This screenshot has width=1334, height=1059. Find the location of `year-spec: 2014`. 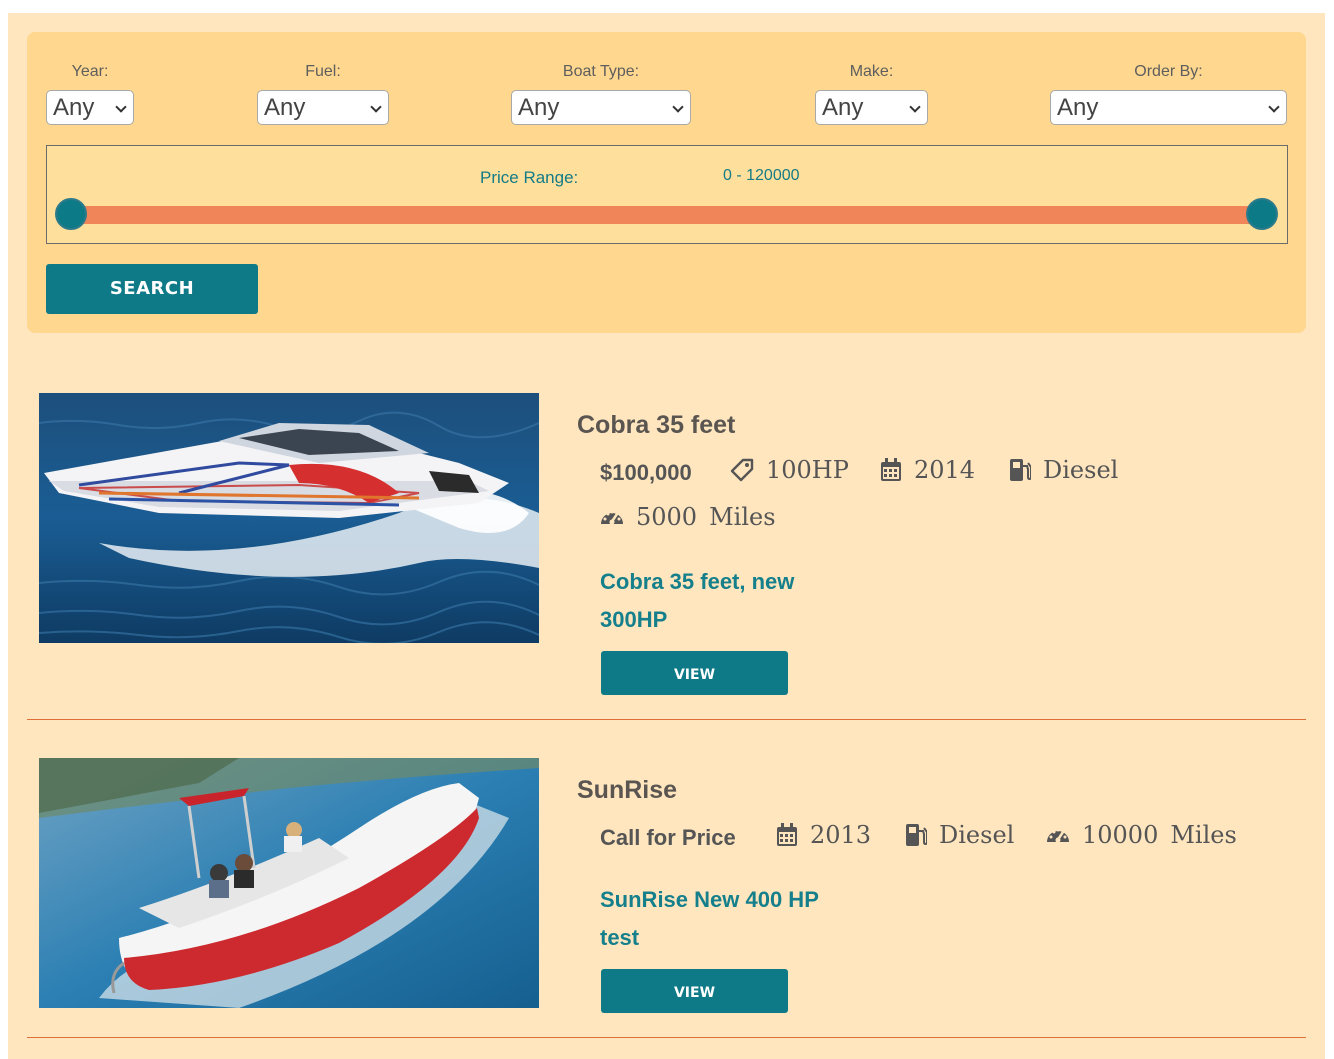

year-spec: 2014 is located at coordinates (927, 470).